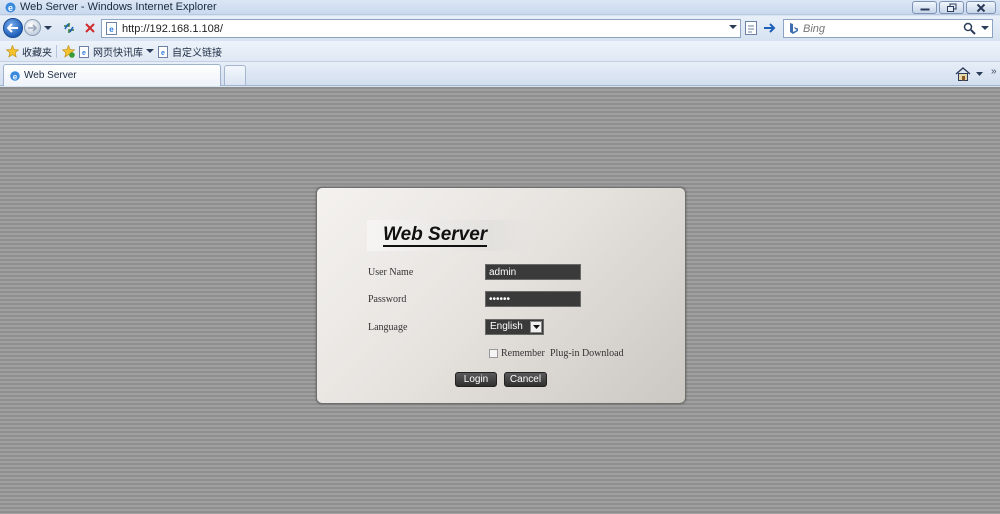 This screenshot has height=514, width=1000. Describe the element at coordinates (118, 53) in the screenshot. I see `web-slice-label: 网页快讯库` at that location.